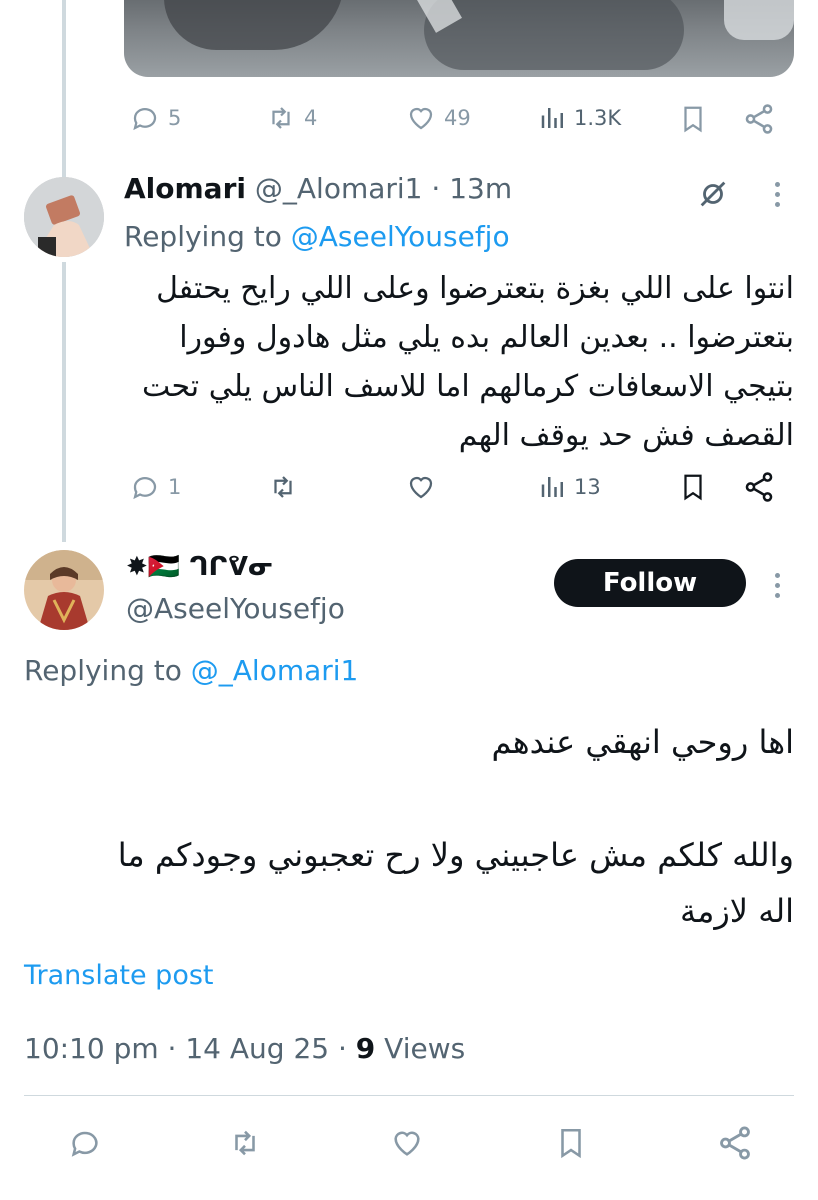 The width and height of the screenshot is (818, 1200). I want to click on reply-action: 1, so click(154, 487).